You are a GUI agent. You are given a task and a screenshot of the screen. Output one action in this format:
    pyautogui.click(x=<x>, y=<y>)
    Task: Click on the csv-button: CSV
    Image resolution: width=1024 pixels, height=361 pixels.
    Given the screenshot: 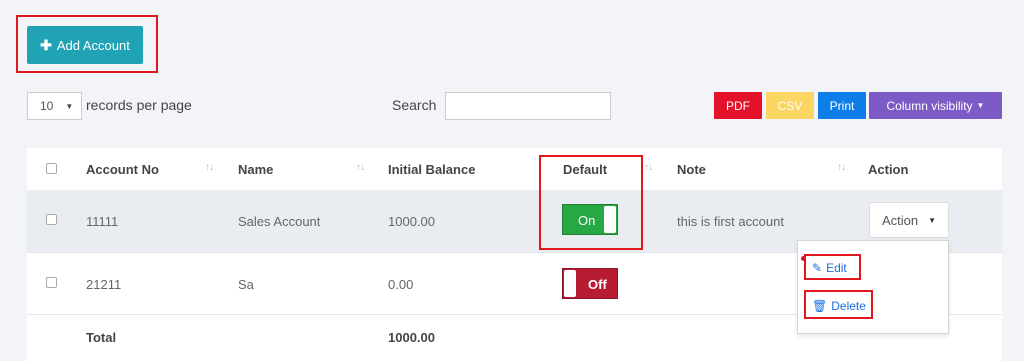 What is the action you would take?
    pyautogui.click(x=790, y=105)
    